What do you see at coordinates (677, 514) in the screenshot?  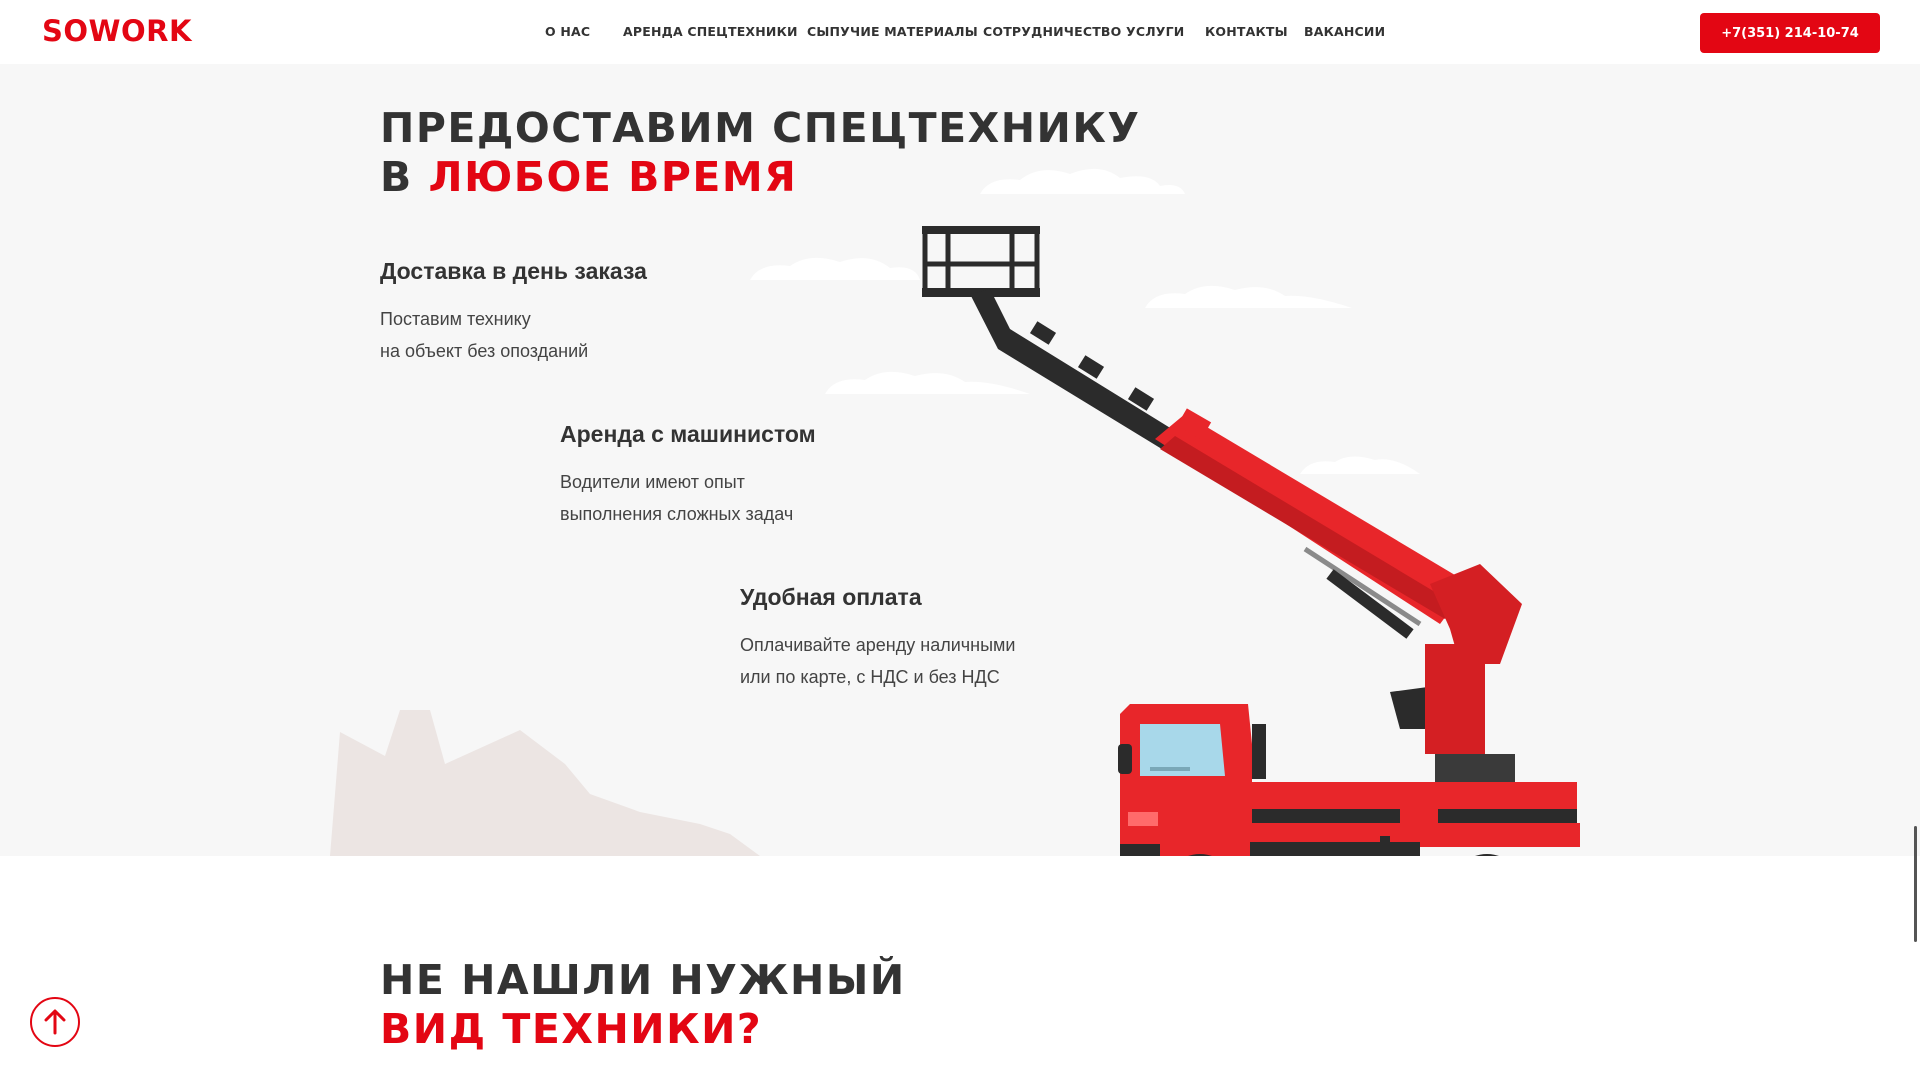 I see `feature-text-line2: выполнения сложных задач` at bounding box center [677, 514].